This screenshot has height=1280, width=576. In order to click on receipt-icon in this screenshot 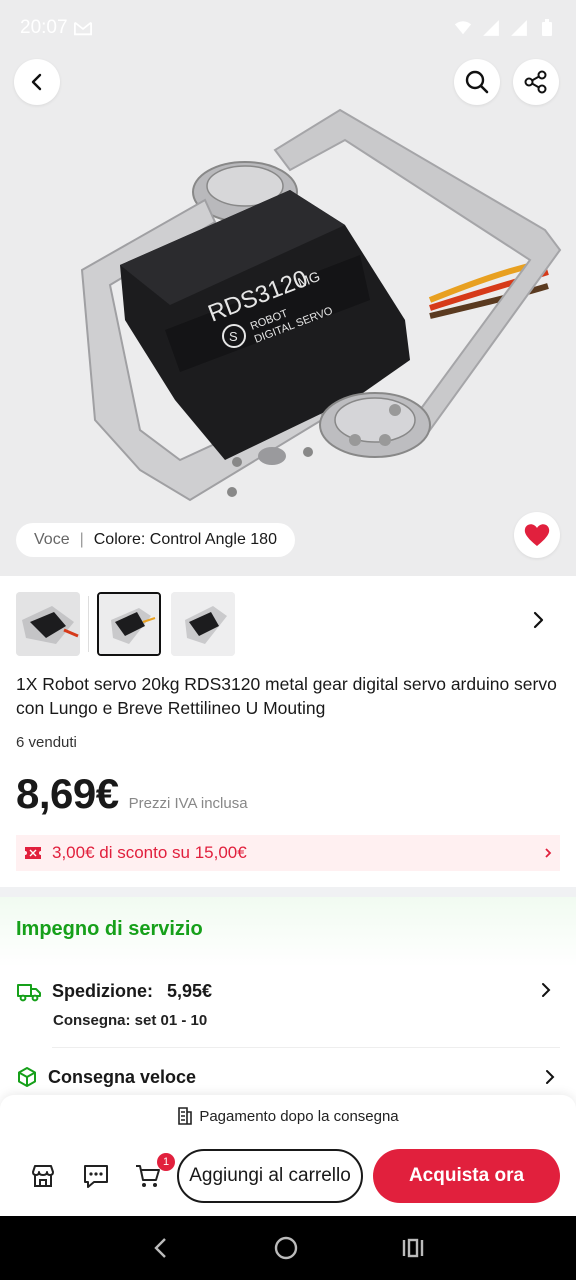, I will do `click(185, 1116)`.